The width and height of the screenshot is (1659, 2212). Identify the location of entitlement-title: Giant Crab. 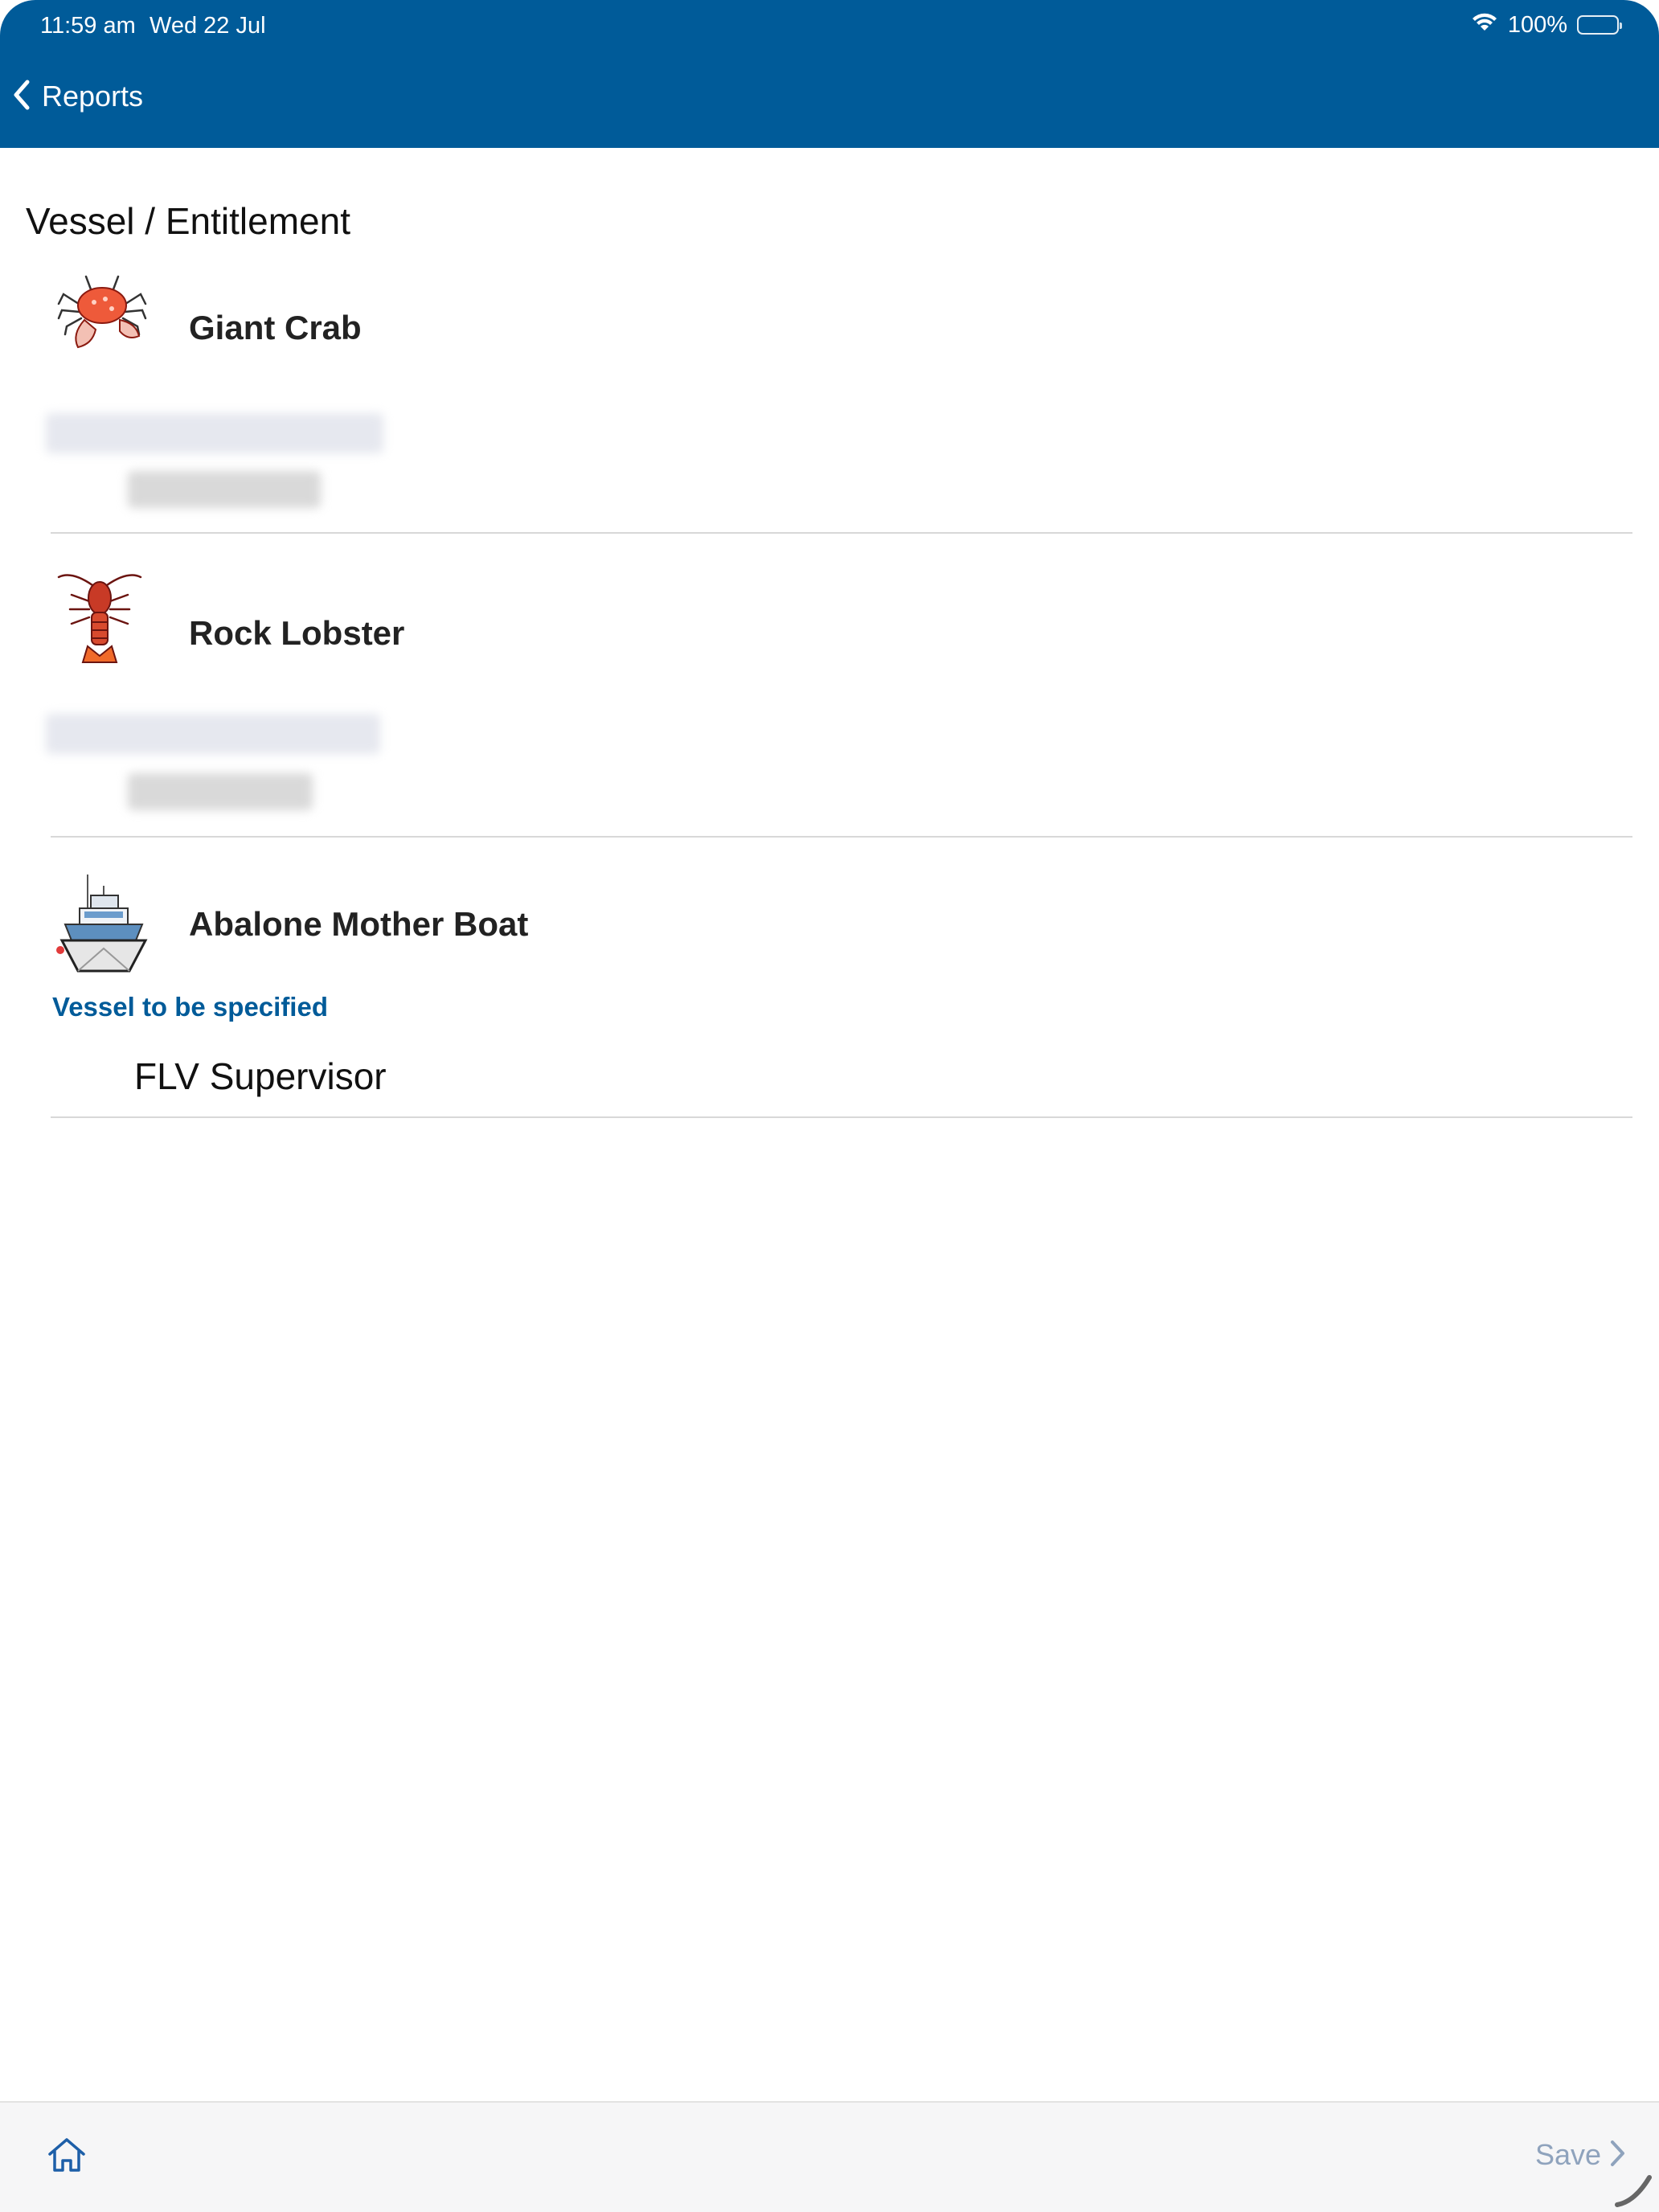
(275, 327).